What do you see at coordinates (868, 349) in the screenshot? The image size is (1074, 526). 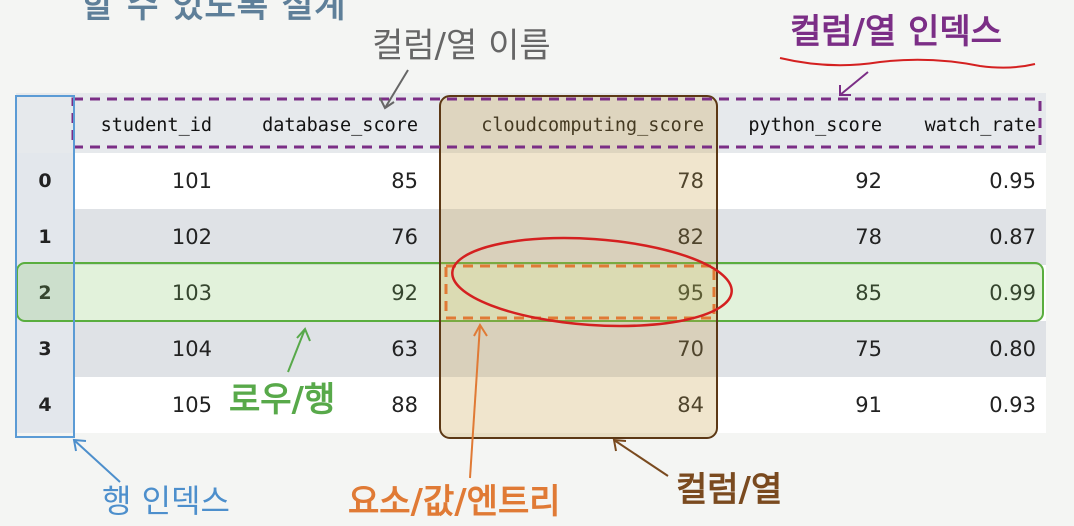 I see `table-cell: 75` at bounding box center [868, 349].